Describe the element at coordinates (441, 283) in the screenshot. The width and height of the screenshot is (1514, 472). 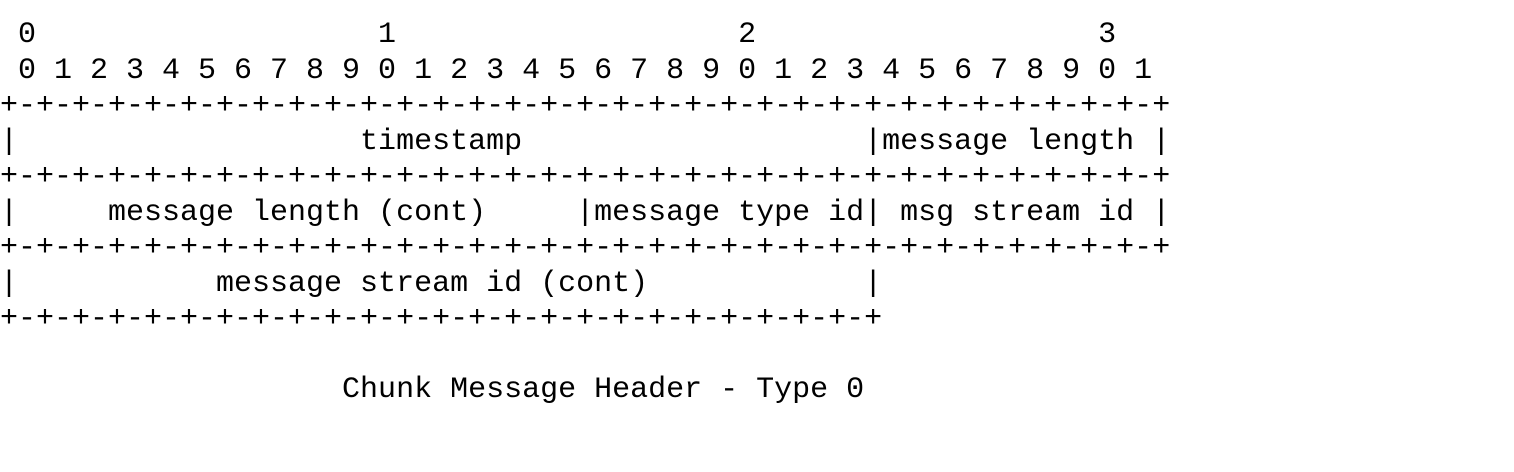
I see `field-row-stream-id: | message stream id (cont) |` at that location.